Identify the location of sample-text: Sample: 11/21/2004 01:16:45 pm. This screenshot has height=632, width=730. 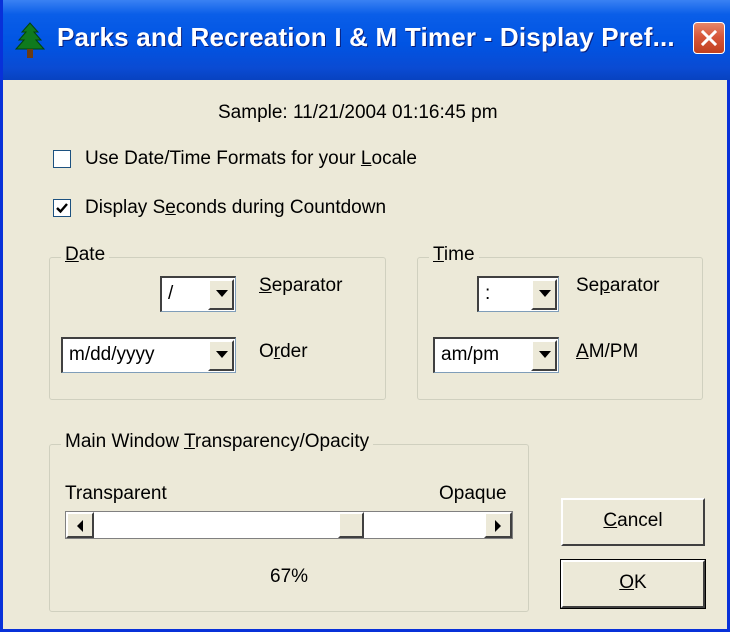
(358, 112).